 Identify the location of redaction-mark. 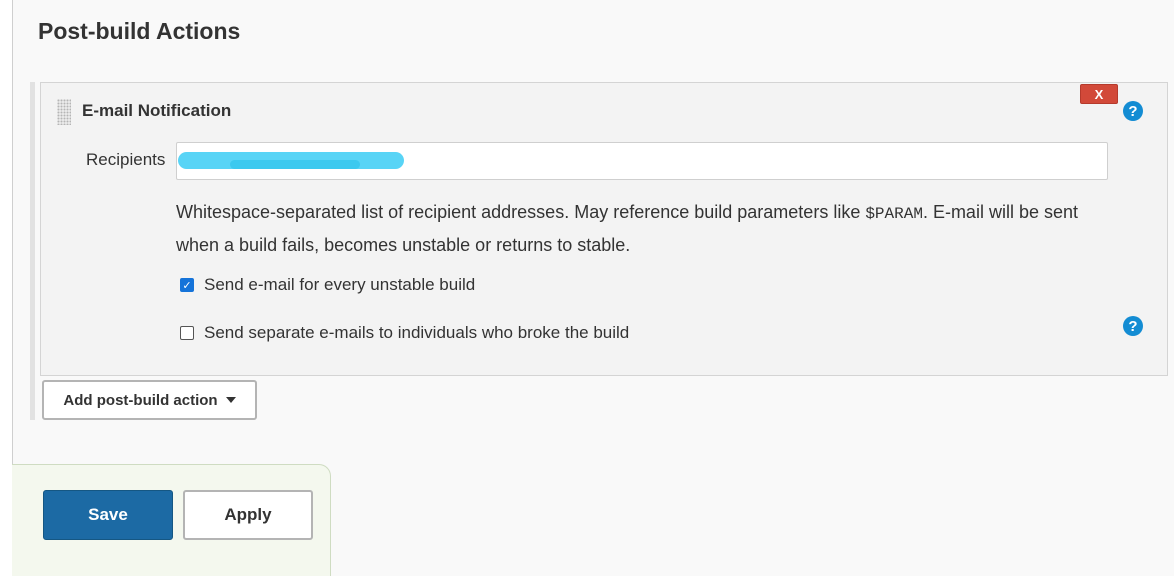
(295, 164).